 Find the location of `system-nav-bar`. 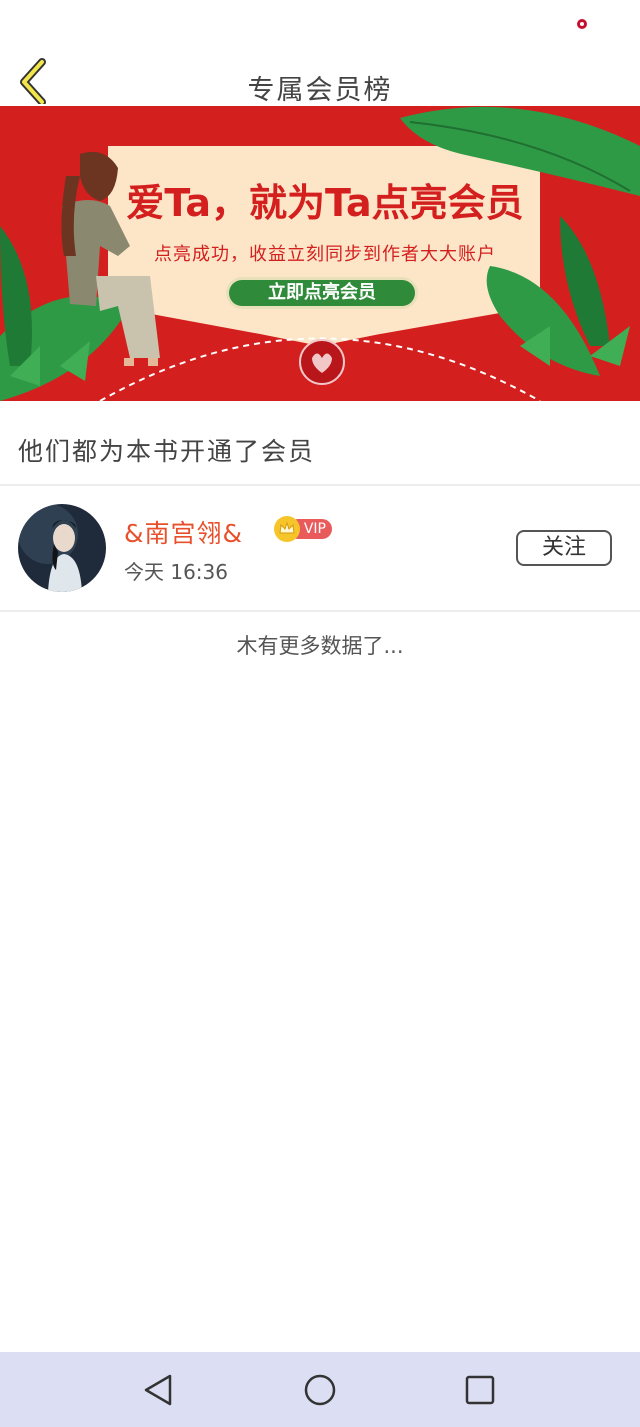

system-nav-bar is located at coordinates (320, 1389).